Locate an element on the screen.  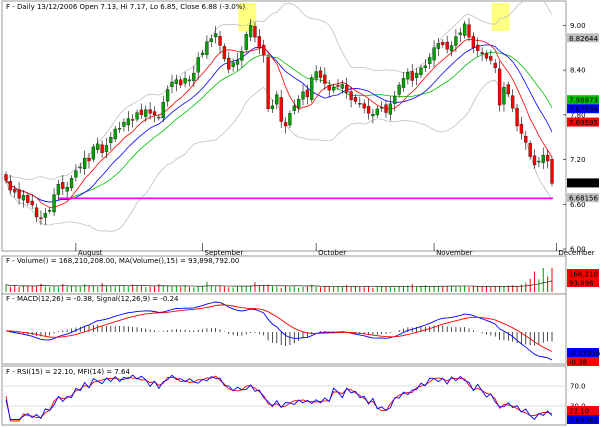
price-value-tag-text: 8.82644 is located at coordinates (583, 39).